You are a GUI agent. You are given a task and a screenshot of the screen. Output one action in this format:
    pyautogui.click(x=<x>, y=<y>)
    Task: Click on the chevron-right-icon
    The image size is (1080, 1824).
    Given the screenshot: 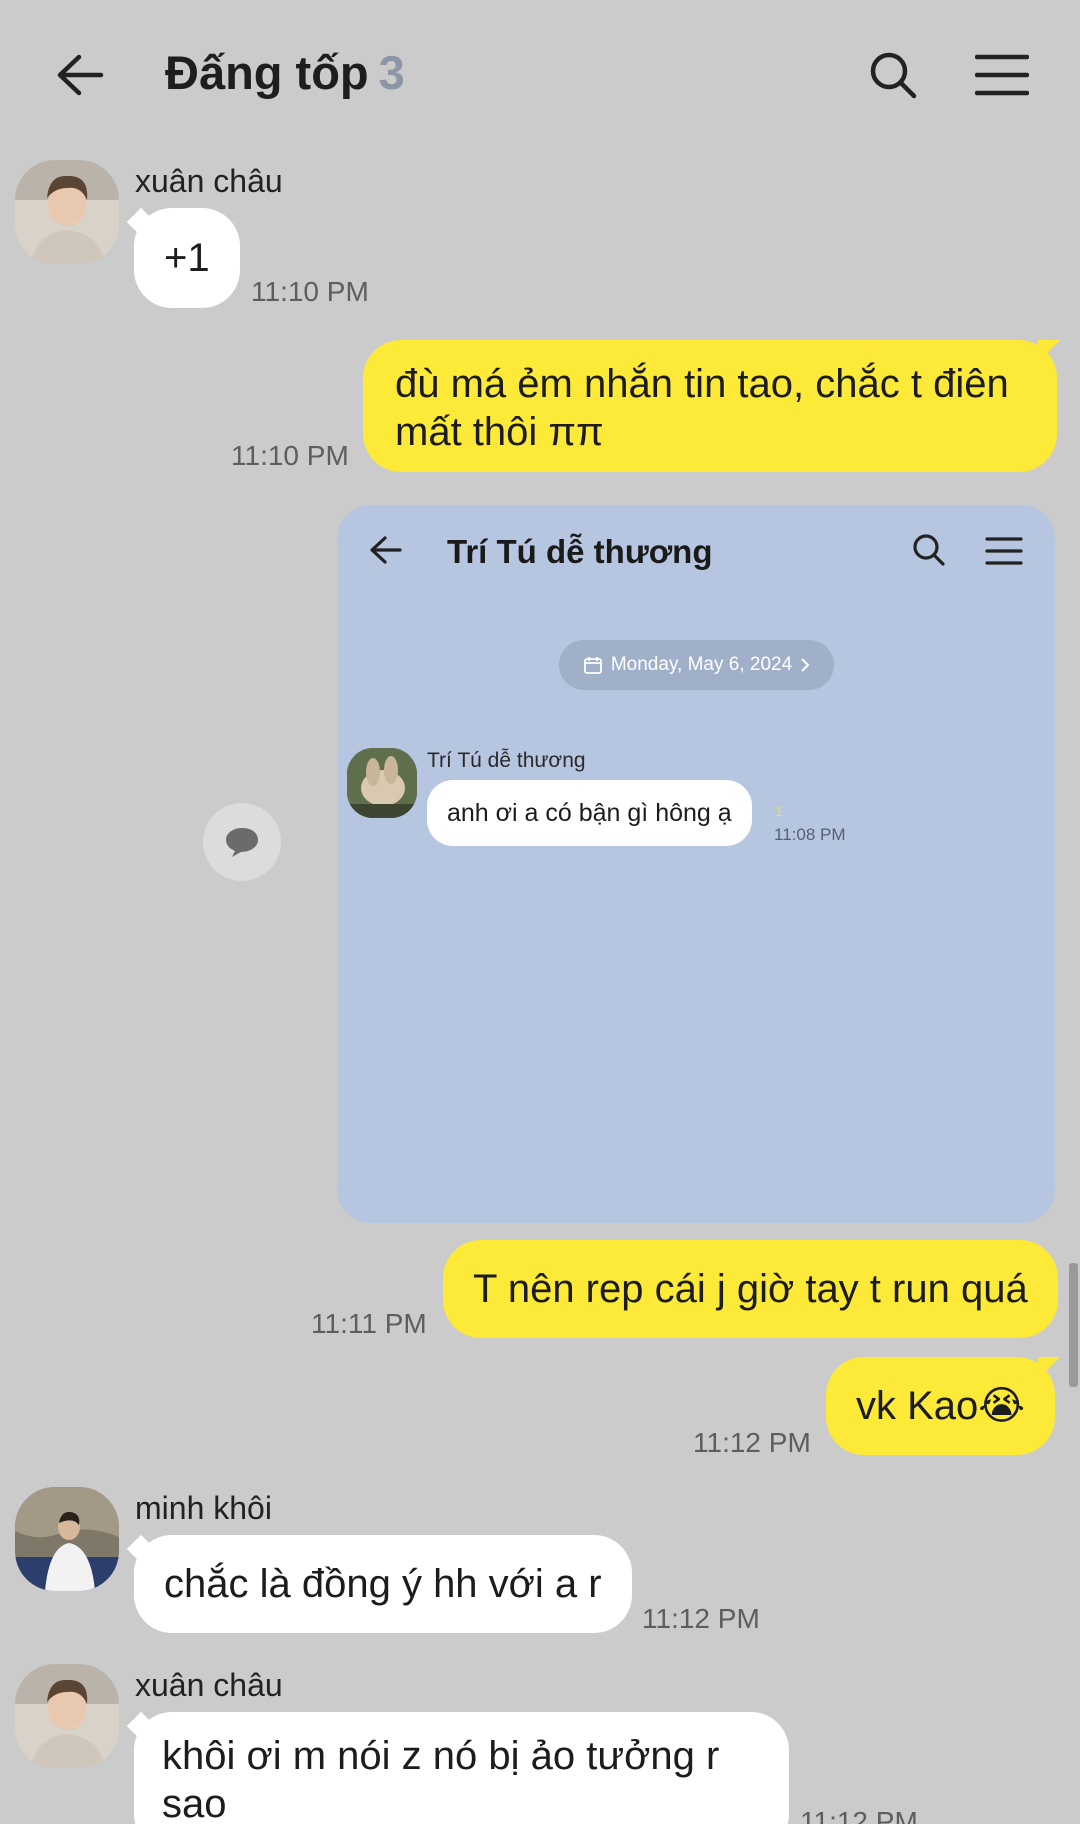 What is the action you would take?
    pyautogui.click(x=805, y=665)
    